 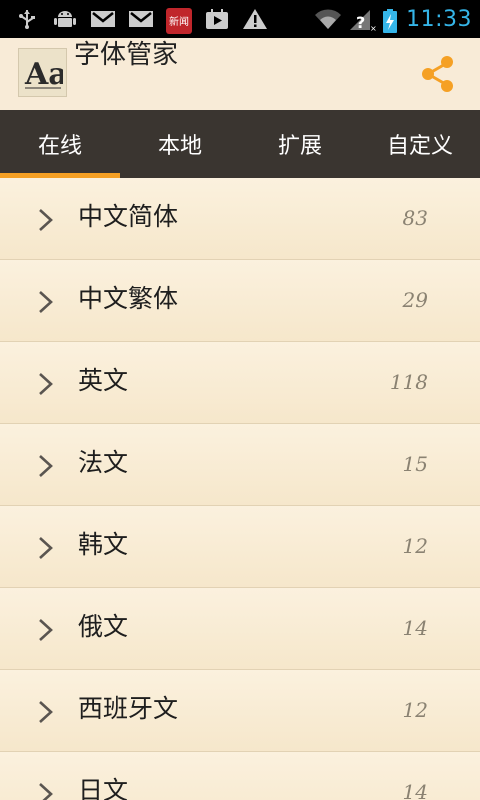 I want to click on list-item: 英文 118, so click(x=240, y=383).